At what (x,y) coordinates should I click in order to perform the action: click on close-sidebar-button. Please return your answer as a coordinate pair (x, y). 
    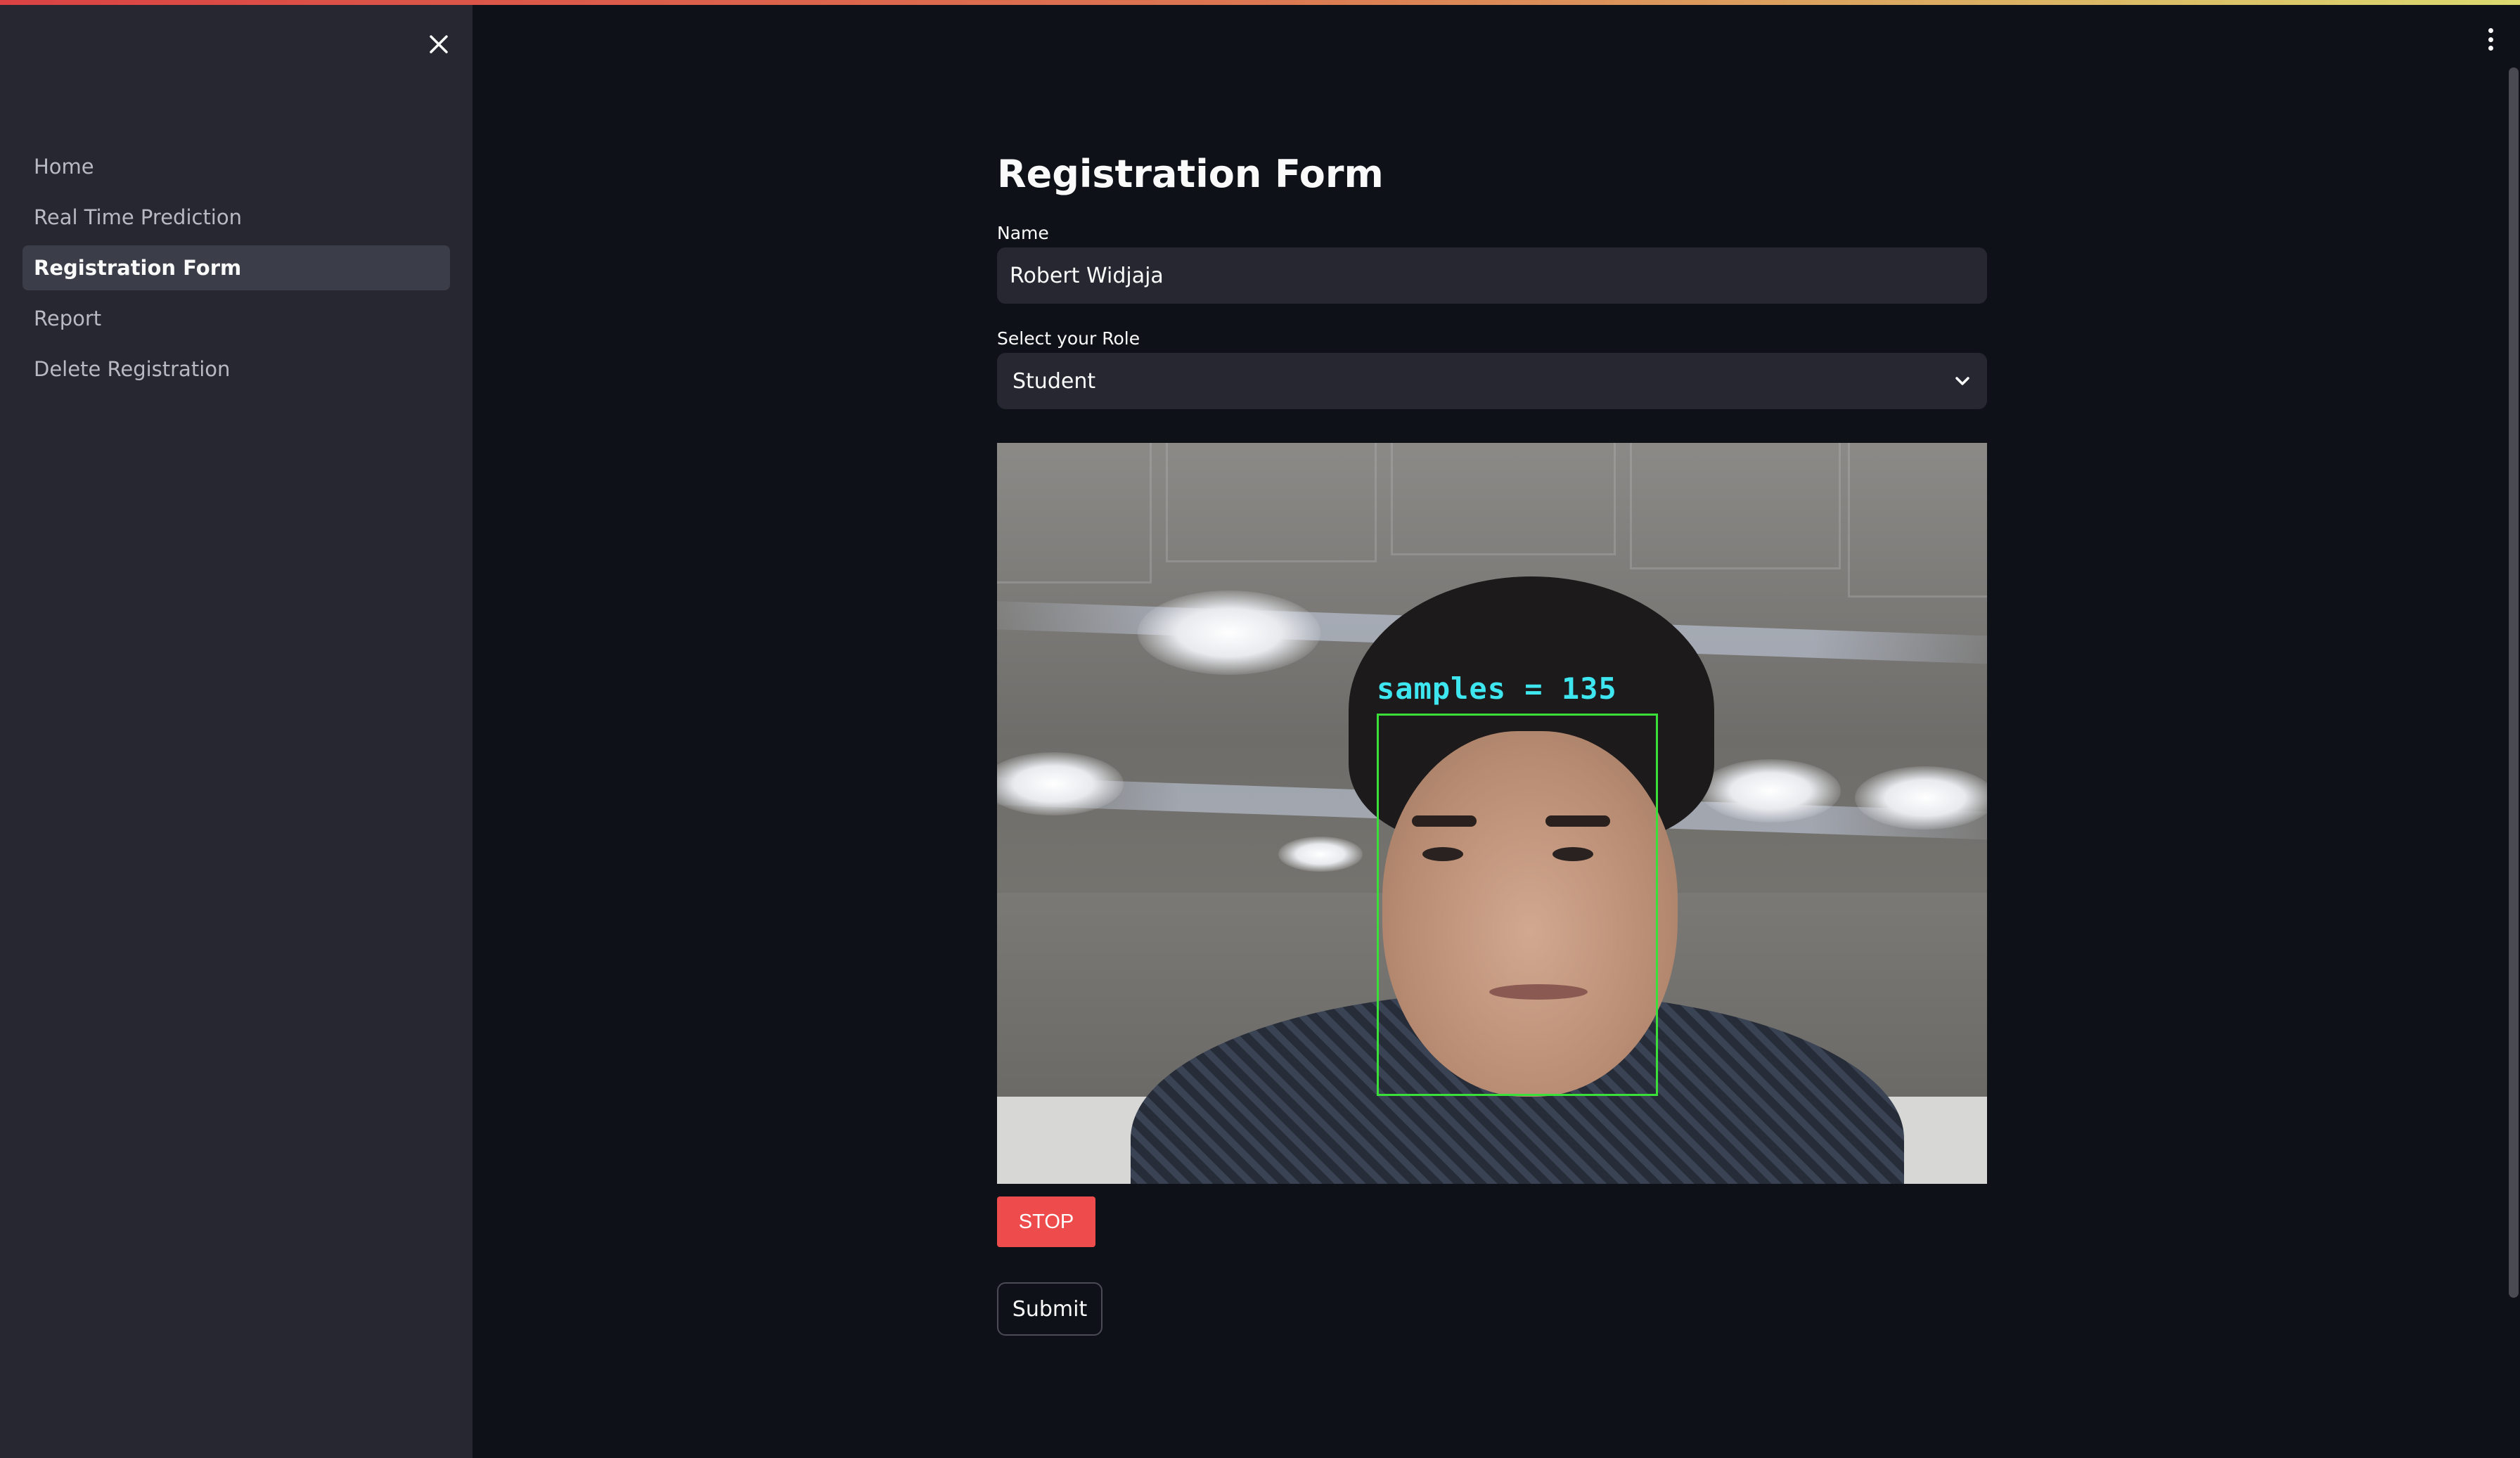
    Looking at the image, I should click on (439, 44).